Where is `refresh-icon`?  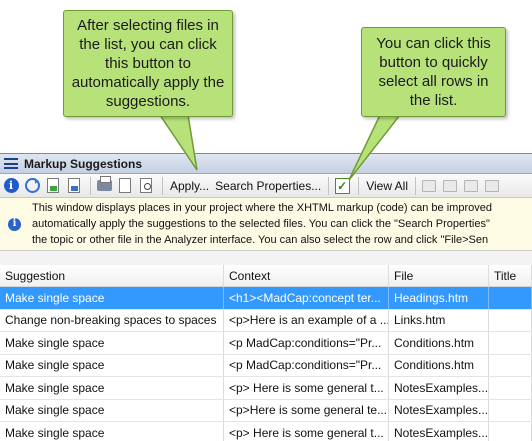
refresh-icon is located at coordinates (32, 186).